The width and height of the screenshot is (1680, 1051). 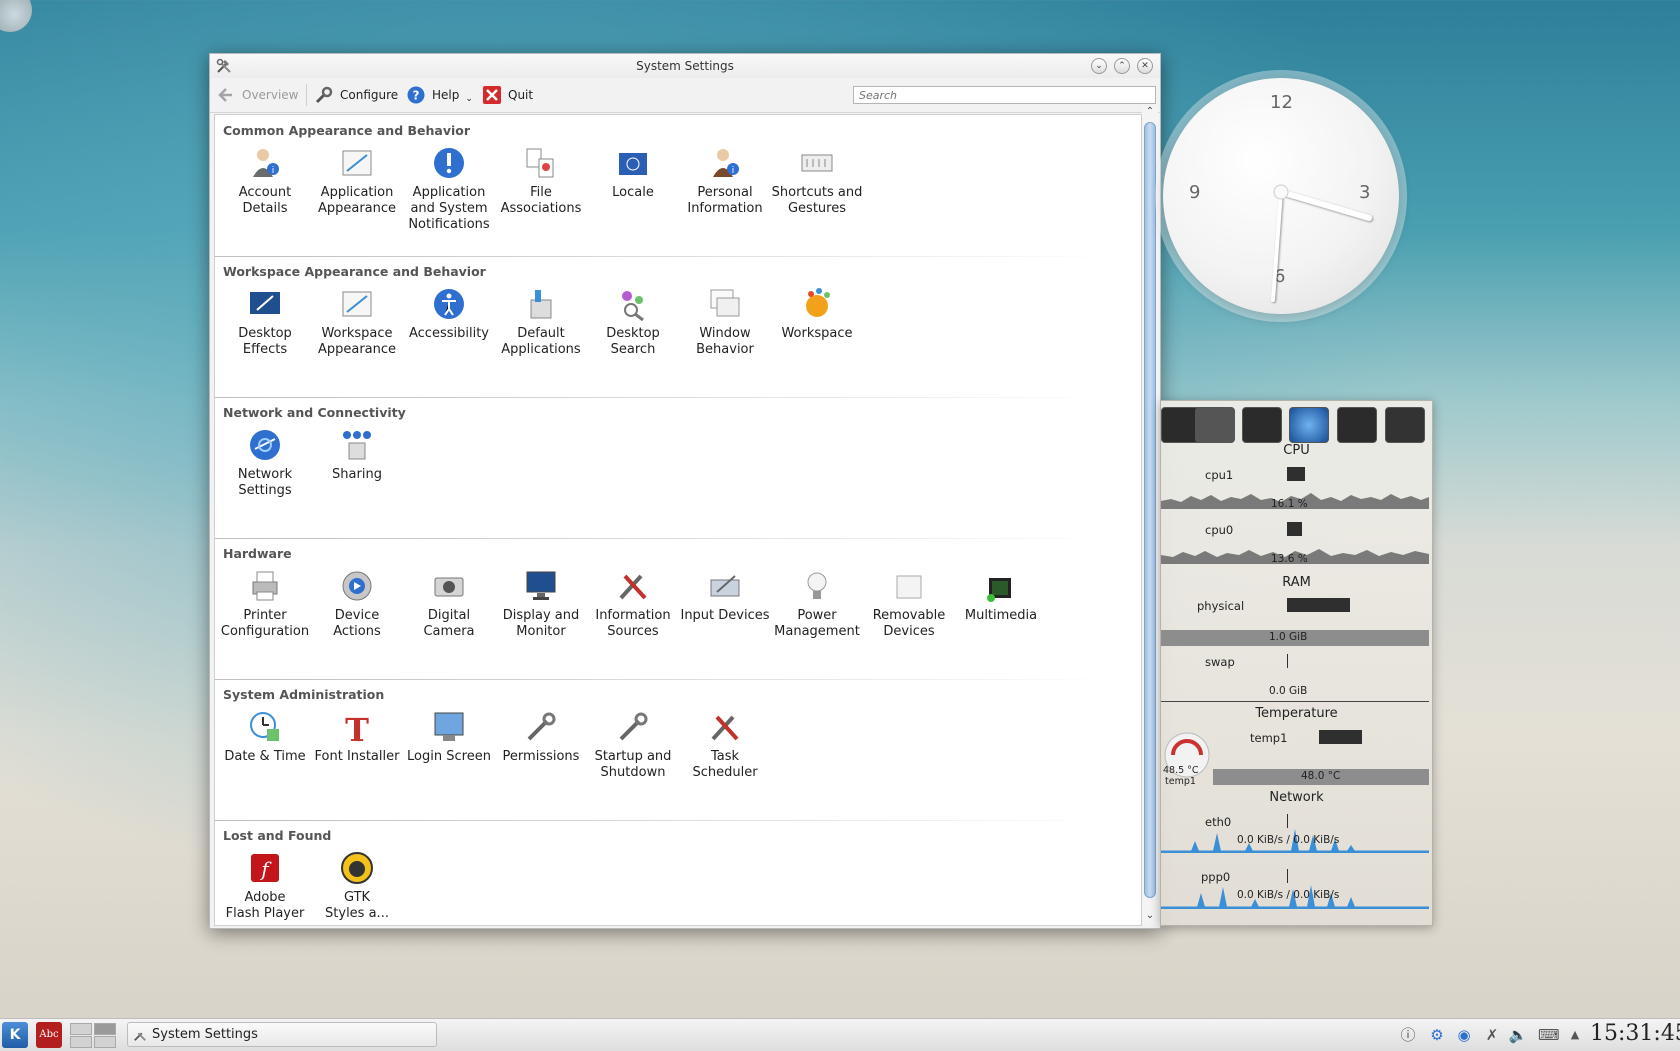 What do you see at coordinates (1437, 1035) in the screenshot?
I see `updates-tray-icon: ⚙` at bounding box center [1437, 1035].